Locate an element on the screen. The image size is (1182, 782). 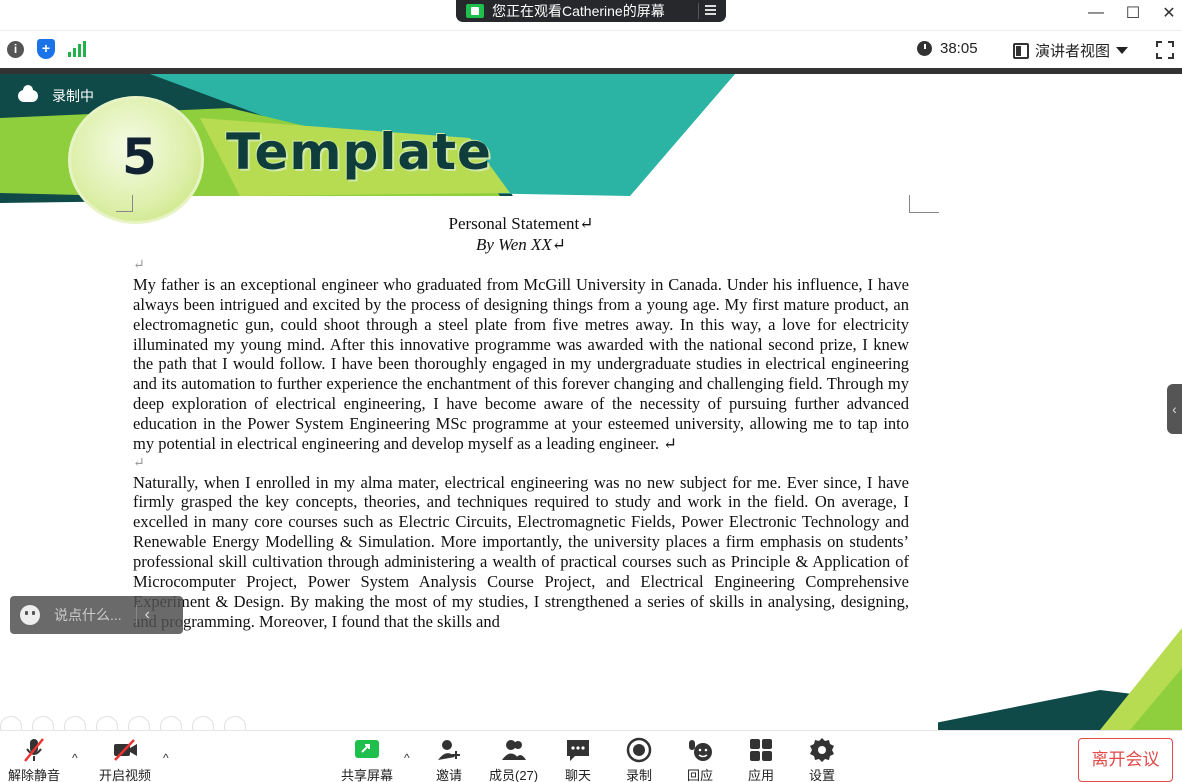
video-options-caret: ^ is located at coordinates (166, 758).